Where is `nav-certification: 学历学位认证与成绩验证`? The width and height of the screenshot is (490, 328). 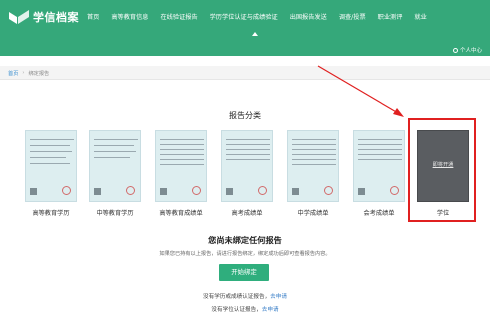
nav-certification: 学历学位认证与成绩验证 is located at coordinates (244, 16).